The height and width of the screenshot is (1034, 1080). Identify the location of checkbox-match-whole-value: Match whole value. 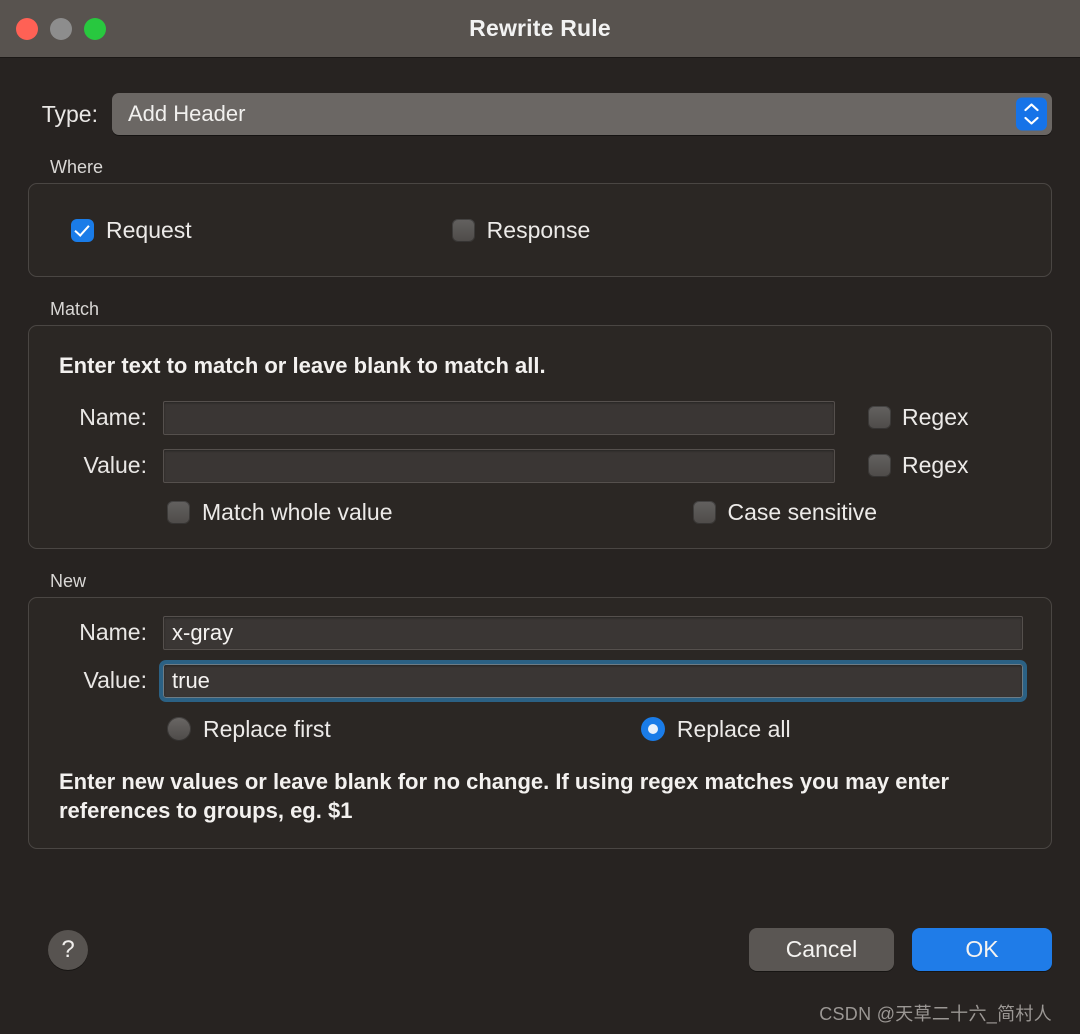
(280, 512).